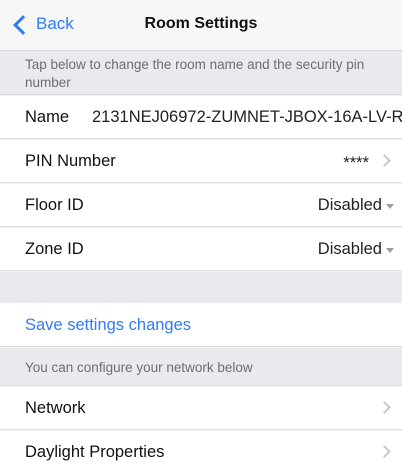 Image resolution: width=402 pixels, height=474 pixels. I want to click on pin-number-label: PIN Number, so click(70, 161).